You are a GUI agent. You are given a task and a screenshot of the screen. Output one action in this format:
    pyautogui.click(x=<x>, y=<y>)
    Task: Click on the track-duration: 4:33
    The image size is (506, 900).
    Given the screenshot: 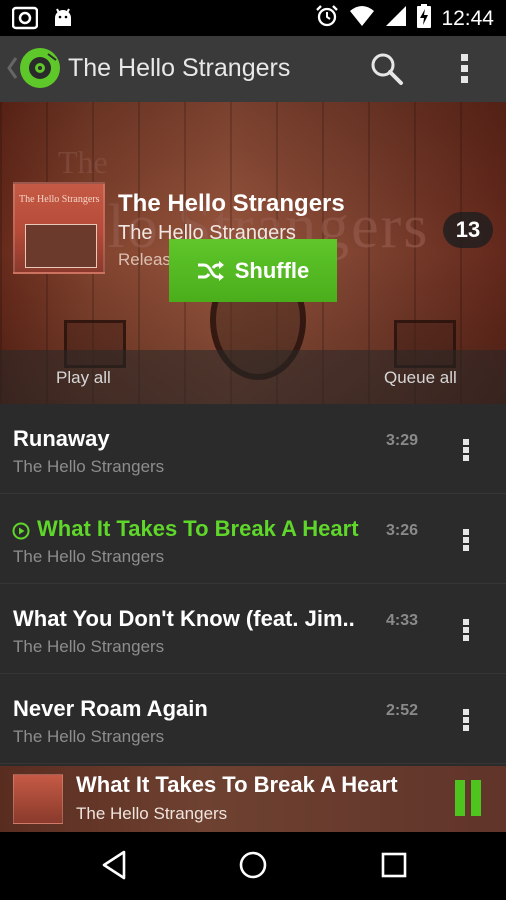 What is the action you would take?
    pyautogui.click(x=402, y=620)
    